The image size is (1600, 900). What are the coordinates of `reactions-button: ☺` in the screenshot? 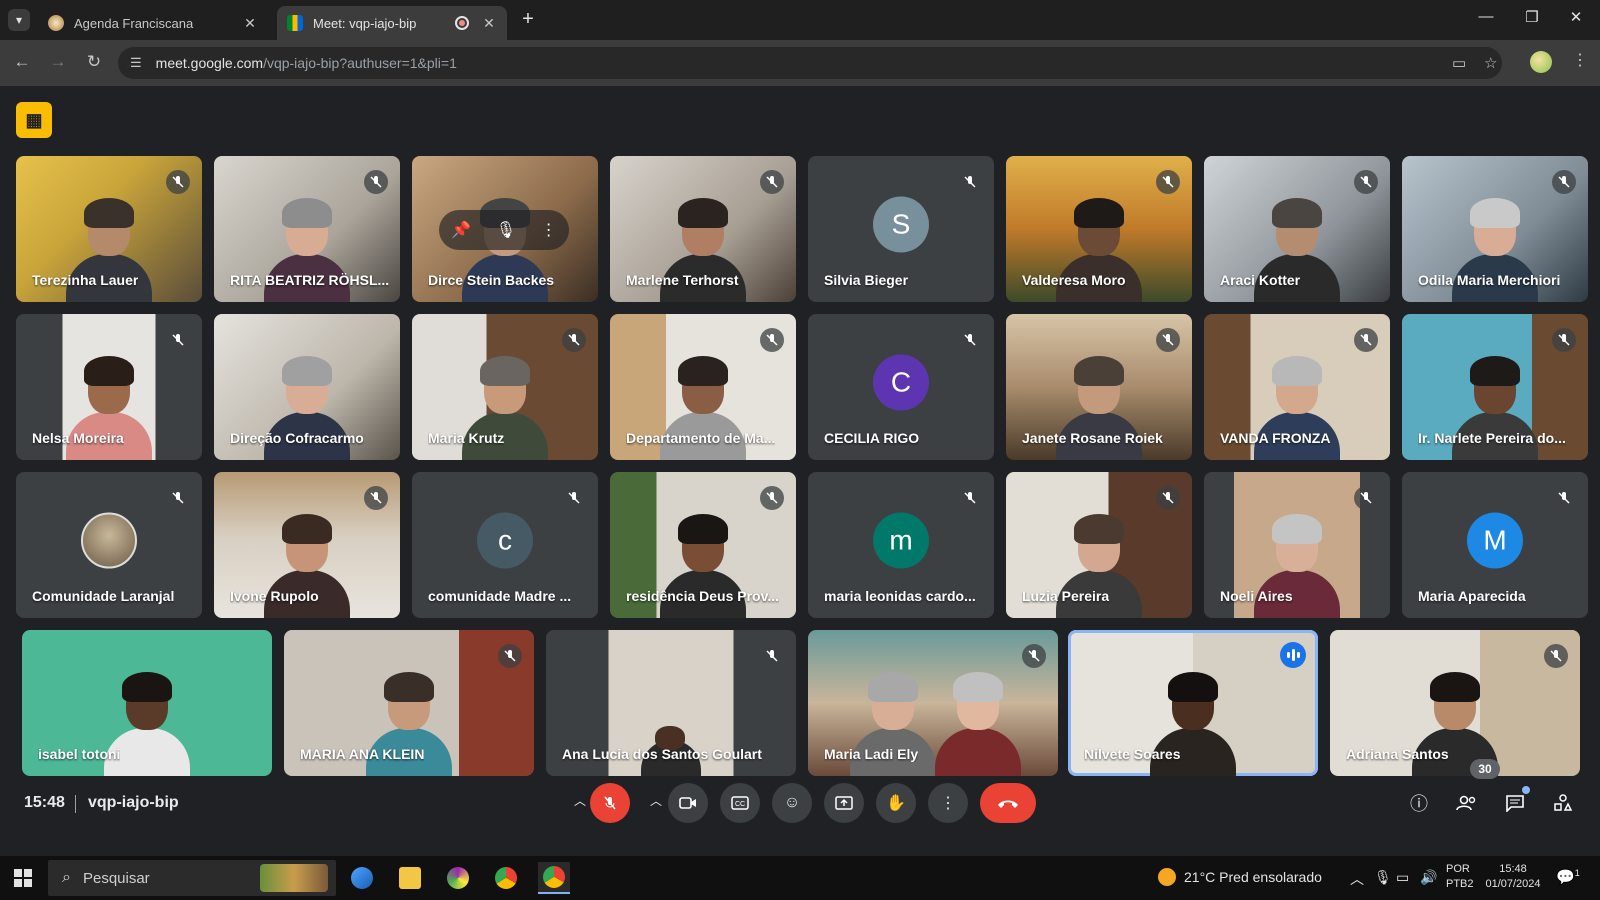 It's located at (792, 803).